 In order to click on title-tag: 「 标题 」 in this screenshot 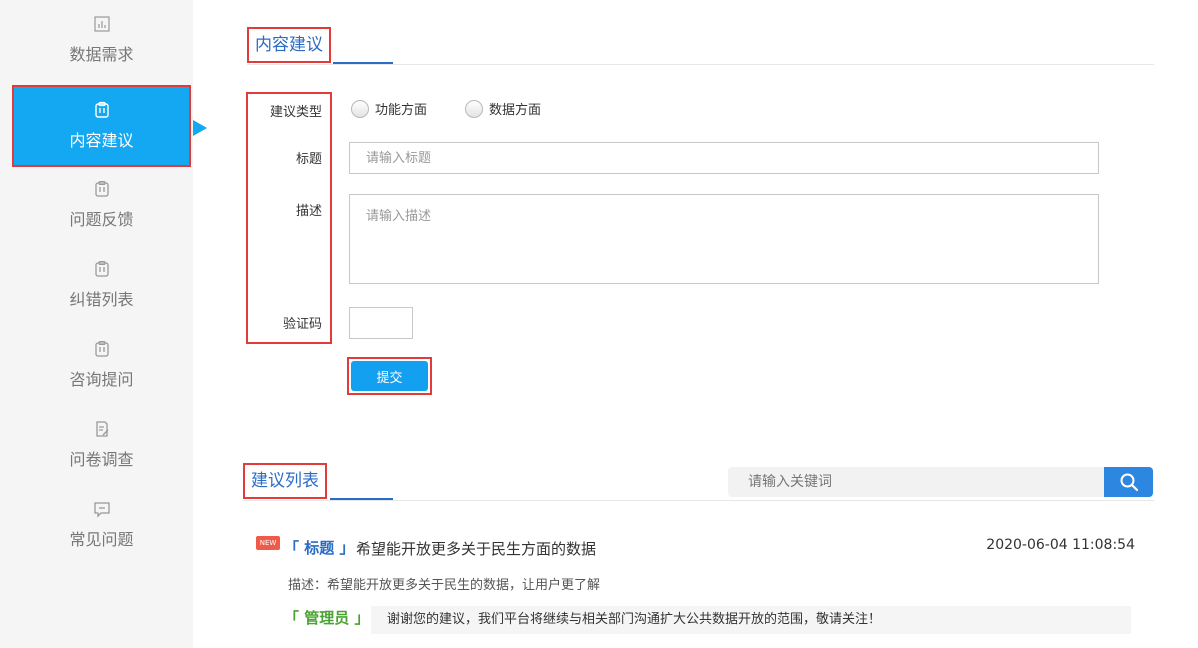, I will do `click(319, 548)`.